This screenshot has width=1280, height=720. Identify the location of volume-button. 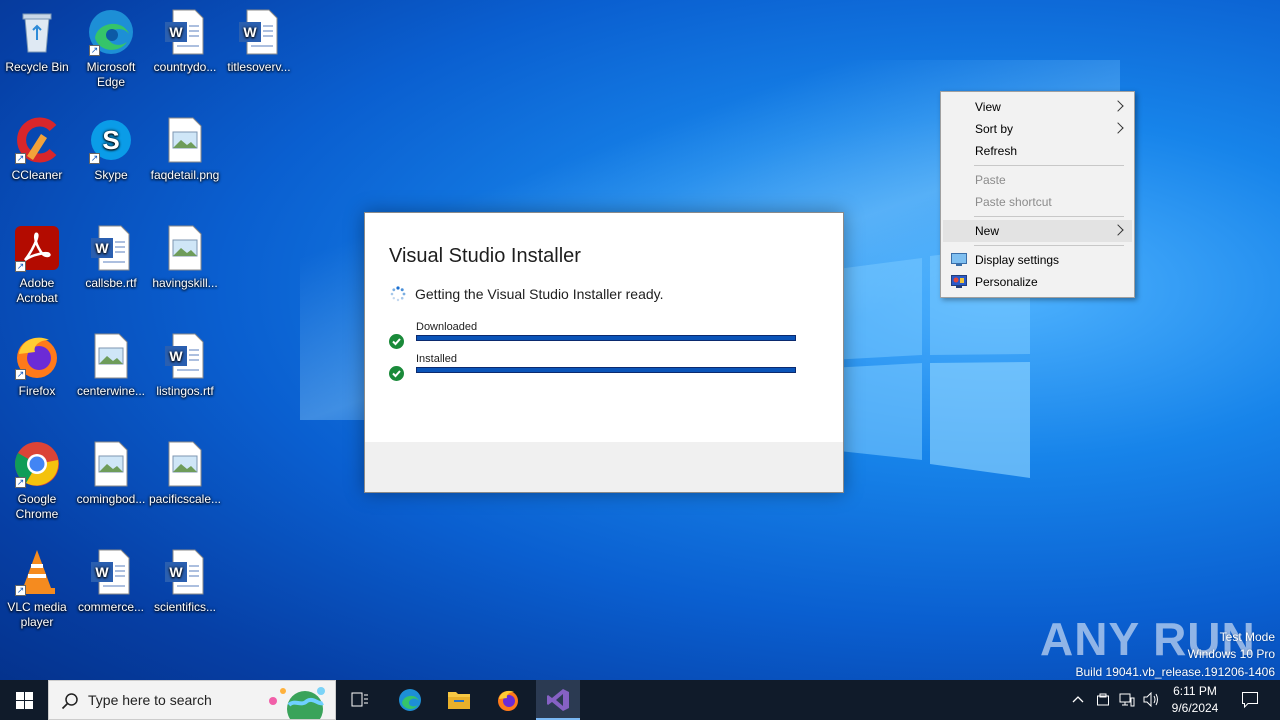
(1151, 700).